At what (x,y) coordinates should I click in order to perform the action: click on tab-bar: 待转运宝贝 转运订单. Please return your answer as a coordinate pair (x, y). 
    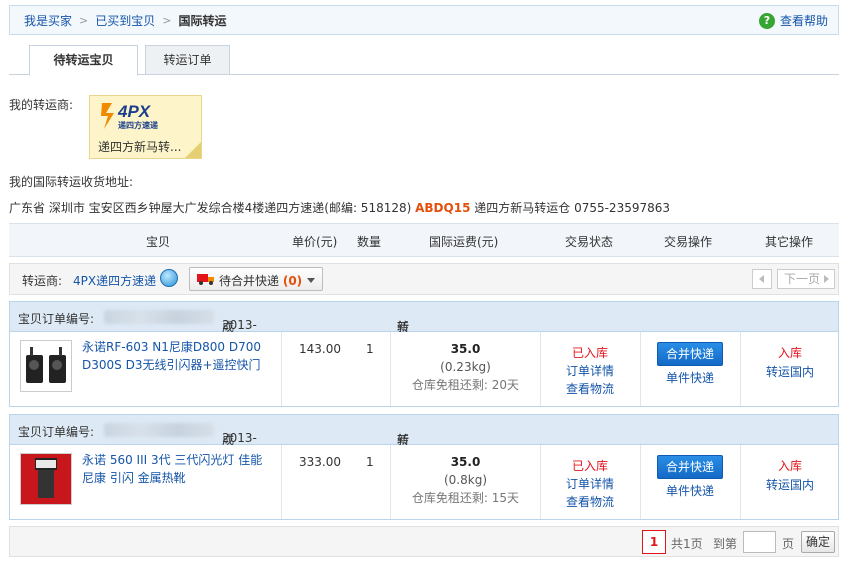
    Looking at the image, I should click on (424, 60).